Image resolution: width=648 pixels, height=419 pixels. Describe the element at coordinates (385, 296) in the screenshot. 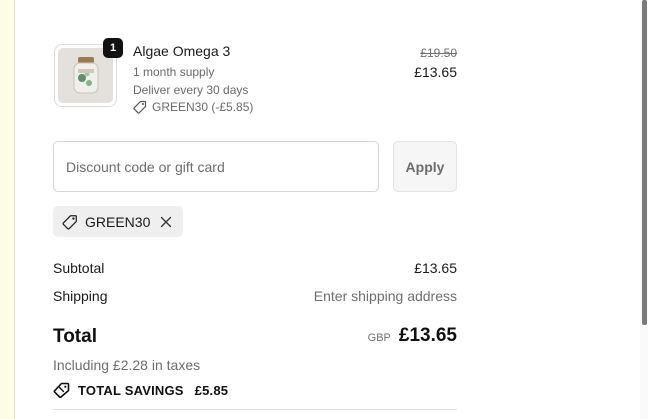

I see `shipping-value: Enter shipping address` at that location.